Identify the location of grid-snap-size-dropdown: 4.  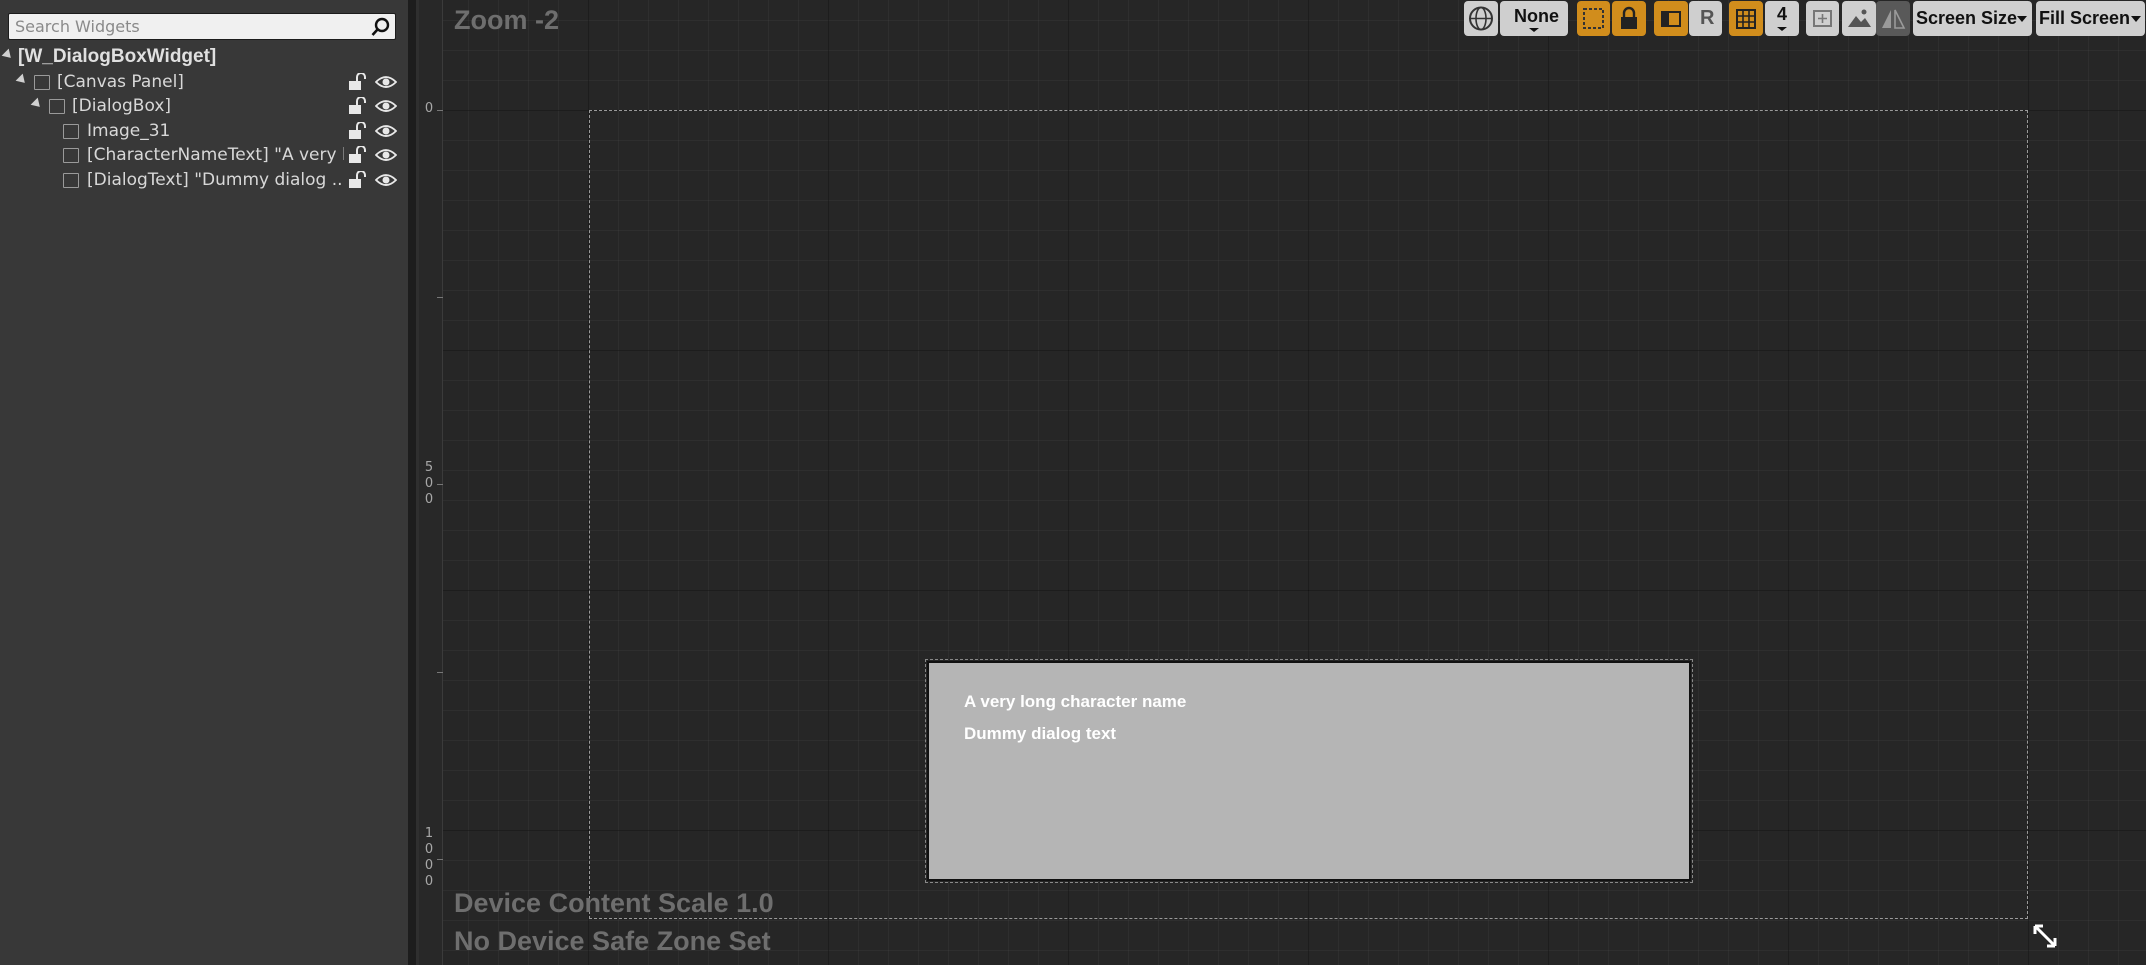
(1782, 18).